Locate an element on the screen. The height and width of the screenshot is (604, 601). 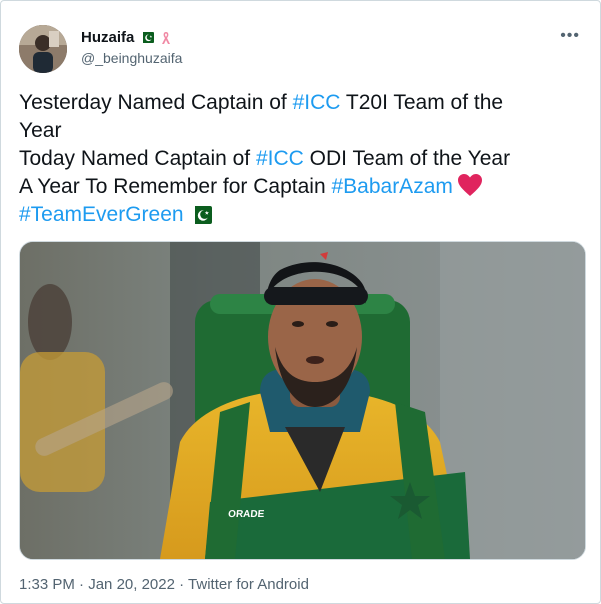
tweet-time: 1:33 PM is located at coordinates (47, 584).